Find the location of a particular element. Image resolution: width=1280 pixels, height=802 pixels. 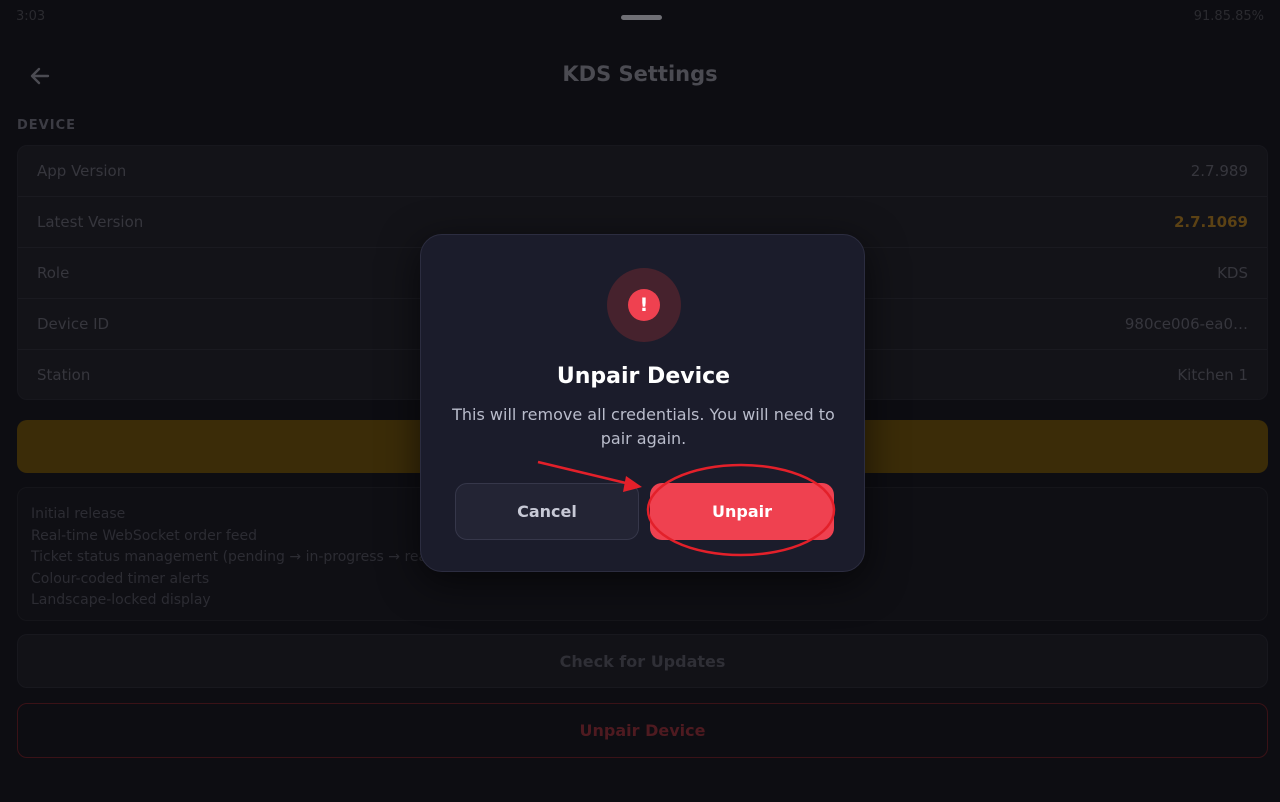

alert-icon: ! is located at coordinates (644, 305).